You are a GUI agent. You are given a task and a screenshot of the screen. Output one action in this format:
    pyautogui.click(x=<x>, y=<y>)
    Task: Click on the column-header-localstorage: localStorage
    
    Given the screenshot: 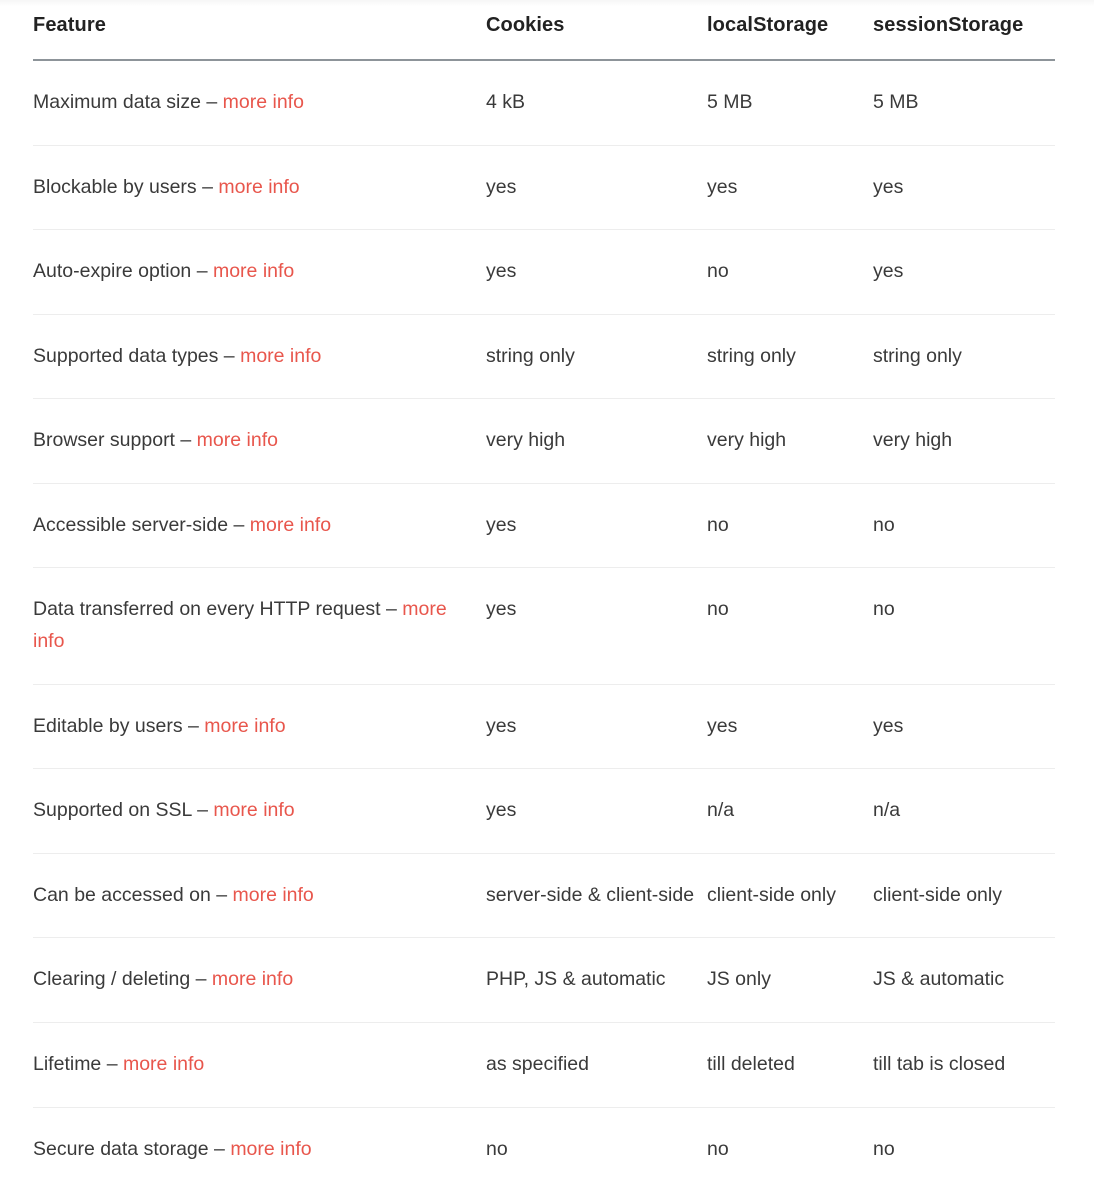 What is the action you would take?
    pyautogui.click(x=790, y=30)
    